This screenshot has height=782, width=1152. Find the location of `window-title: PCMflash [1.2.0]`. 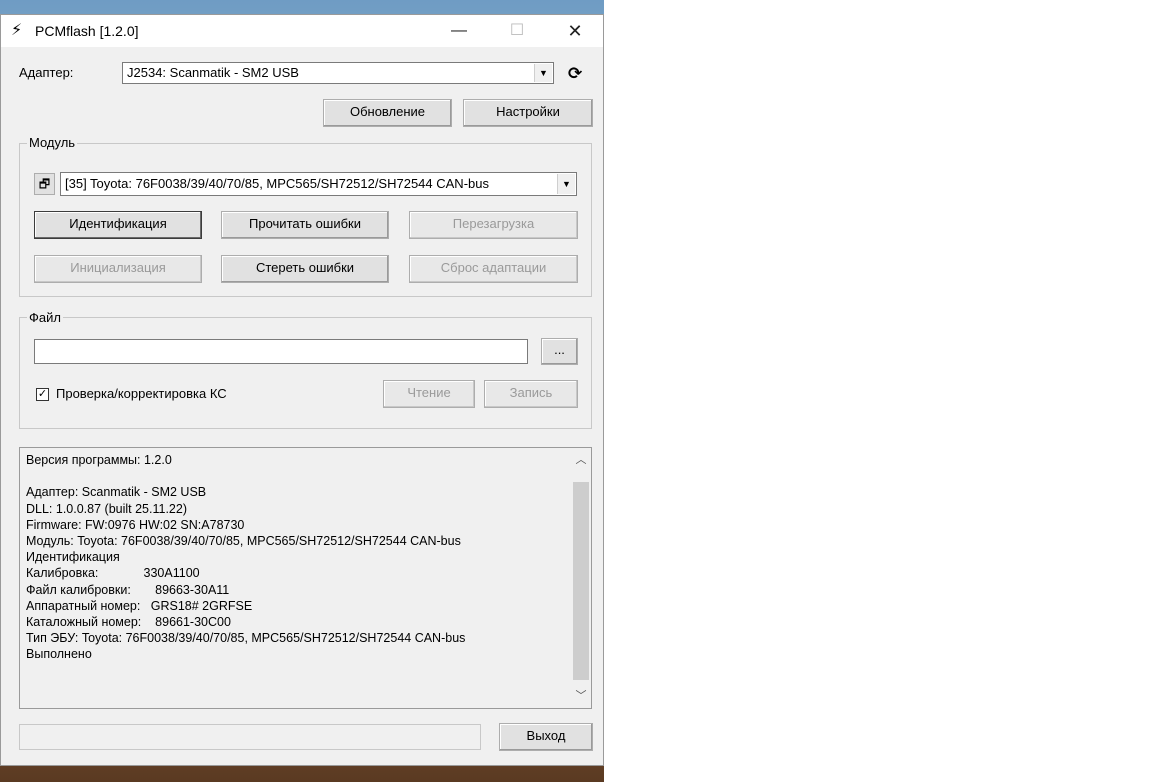

window-title: PCMflash [1.2.0] is located at coordinates (87, 31).